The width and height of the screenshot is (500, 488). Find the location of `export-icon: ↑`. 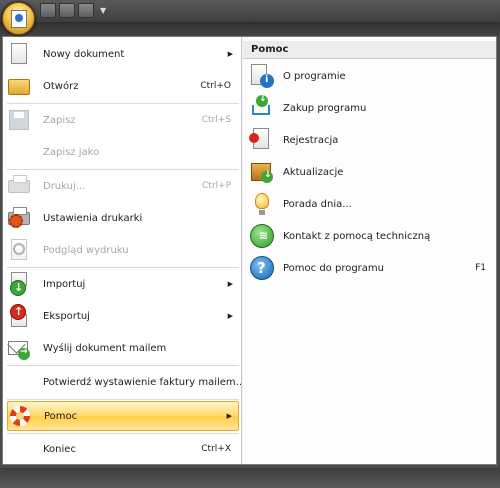

export-icon: ↑ is located at coordinates (19, 316).